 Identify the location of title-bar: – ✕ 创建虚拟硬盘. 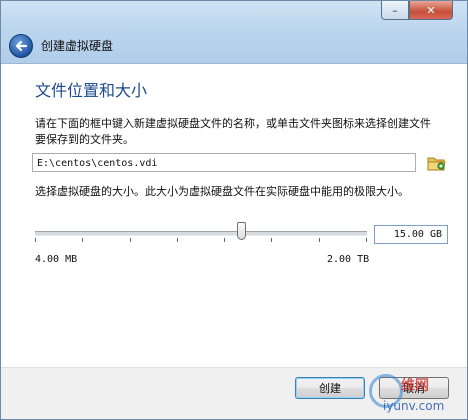
(234, 32).